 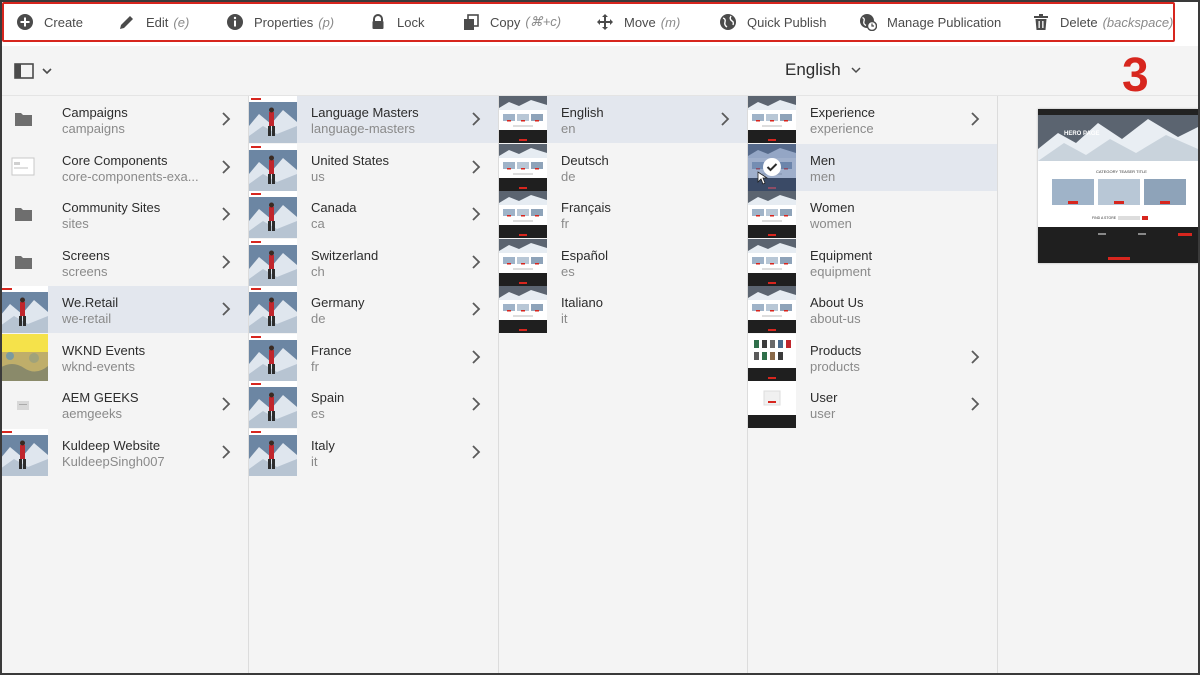 What do you see at coordinates (511, 22) in the screenshot?
I see `copy-button: Copy (⌘+c)` at bounding box center [511, 22].